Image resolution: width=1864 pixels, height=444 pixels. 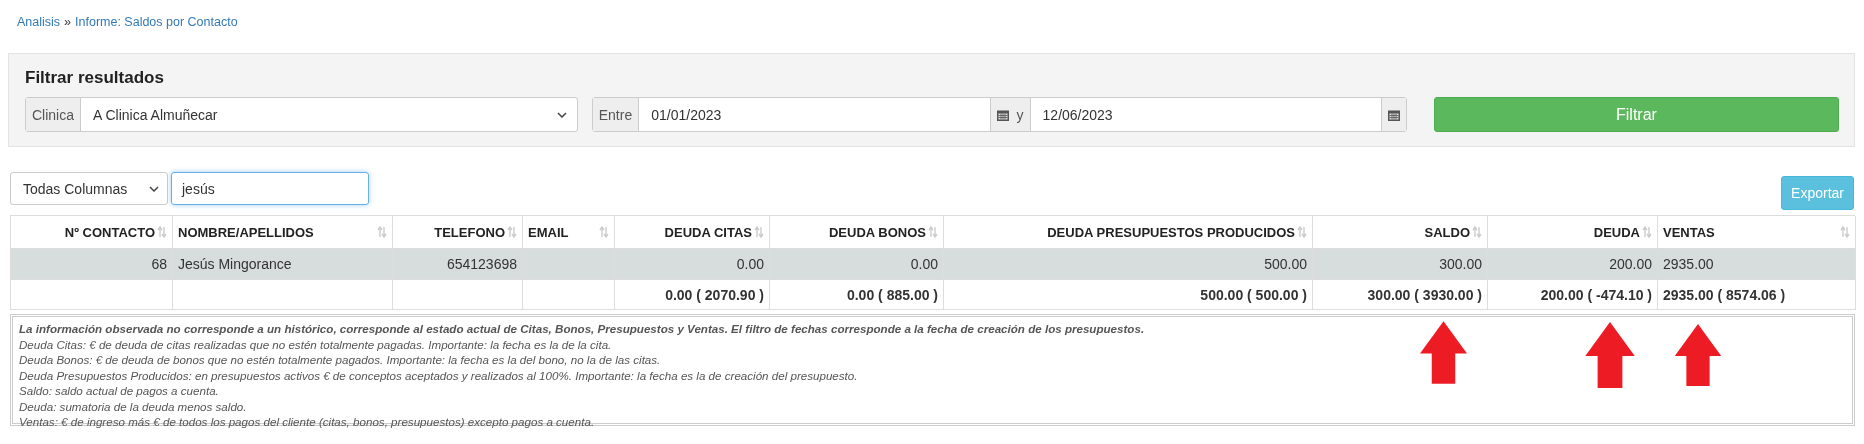 What do you see at coordinates (582, 329) in the screenshot?
I see `notes-heading: La información observada no corresponde a un histórico, corresponde al estado actual de Citas, Bonos, Presupuestos y Ventas. El filtro de fechas corresponde a la fecha de creación de los presupuestos.` at bounding box center [582, 329].